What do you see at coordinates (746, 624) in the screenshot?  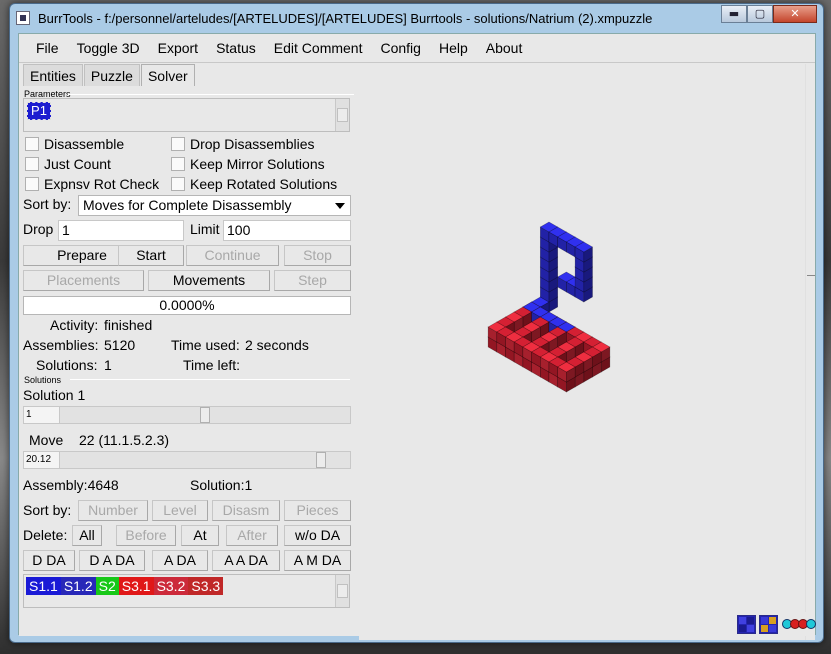 I see `blue-grid-icon` at bounding box center [746, 624].